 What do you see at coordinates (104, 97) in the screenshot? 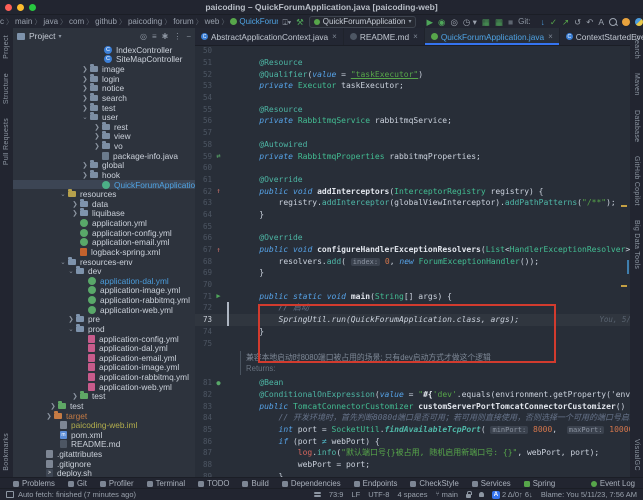
I see `tree-item: ❯ search` at bounding box center [104, 97].